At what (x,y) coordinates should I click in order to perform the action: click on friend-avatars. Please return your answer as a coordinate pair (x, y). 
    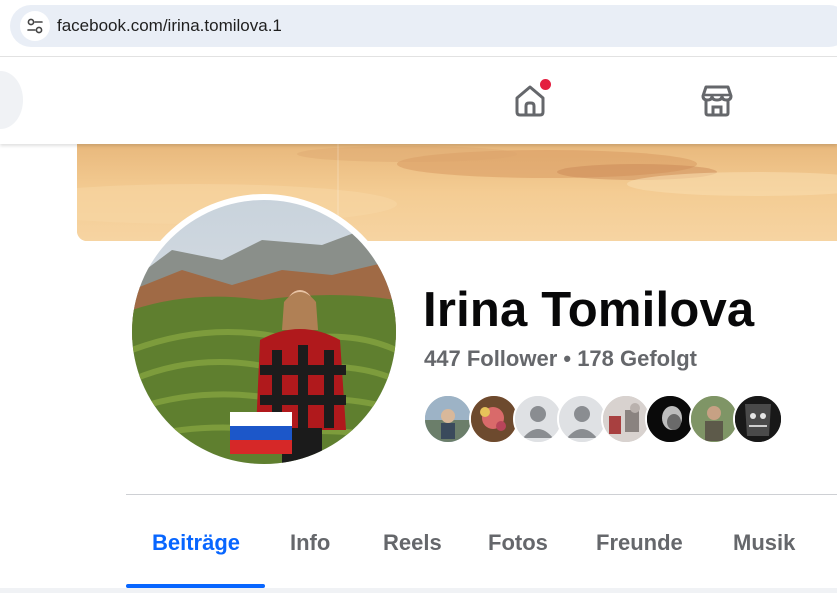
    Looking at the image, I should click on (603, 419).